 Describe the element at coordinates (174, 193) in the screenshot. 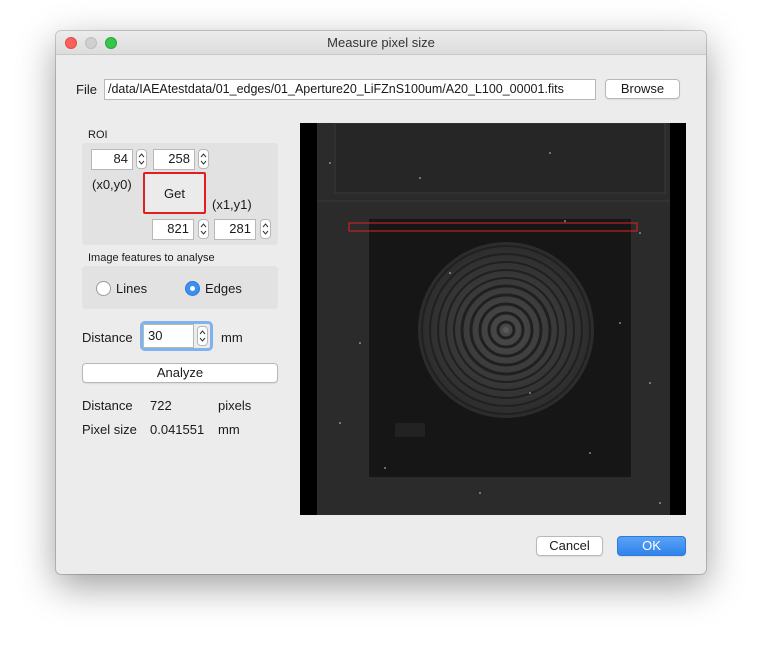

I see `roi-get-button: Get` at that location.